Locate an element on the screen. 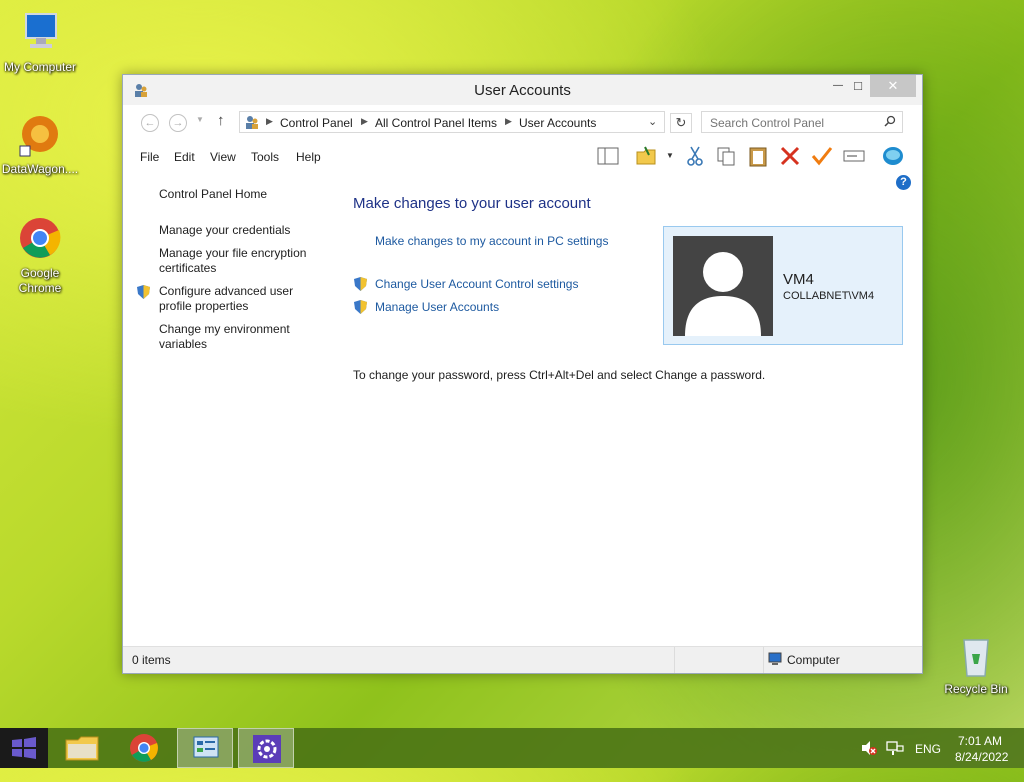 This screenshot has width=1024, height=782. globe-icon is located at coordinates (892, 156).